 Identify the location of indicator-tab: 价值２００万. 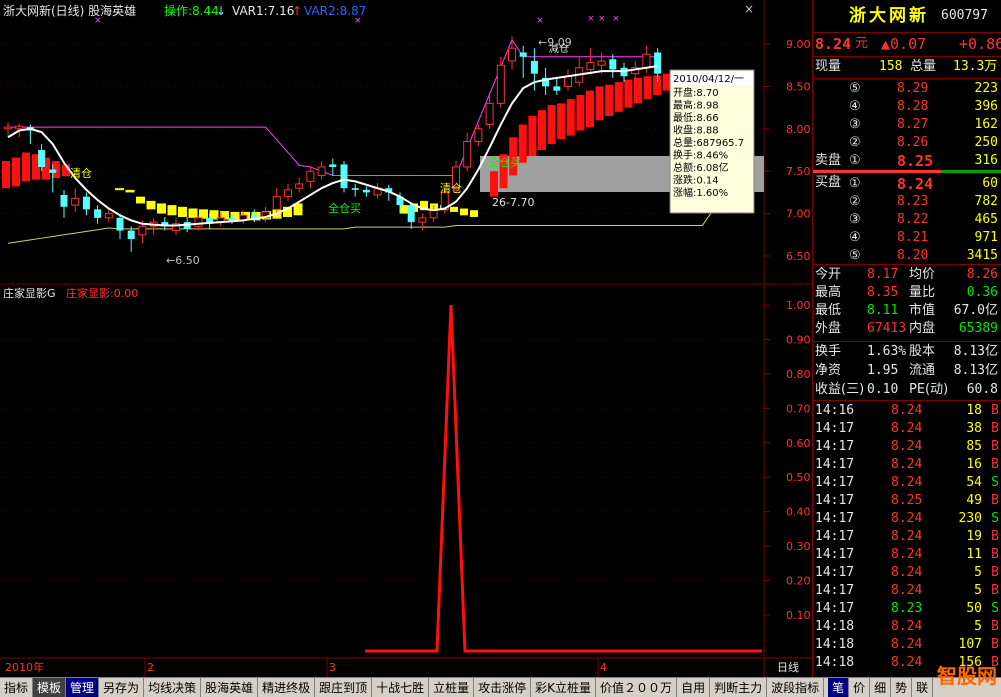
(637, 687).